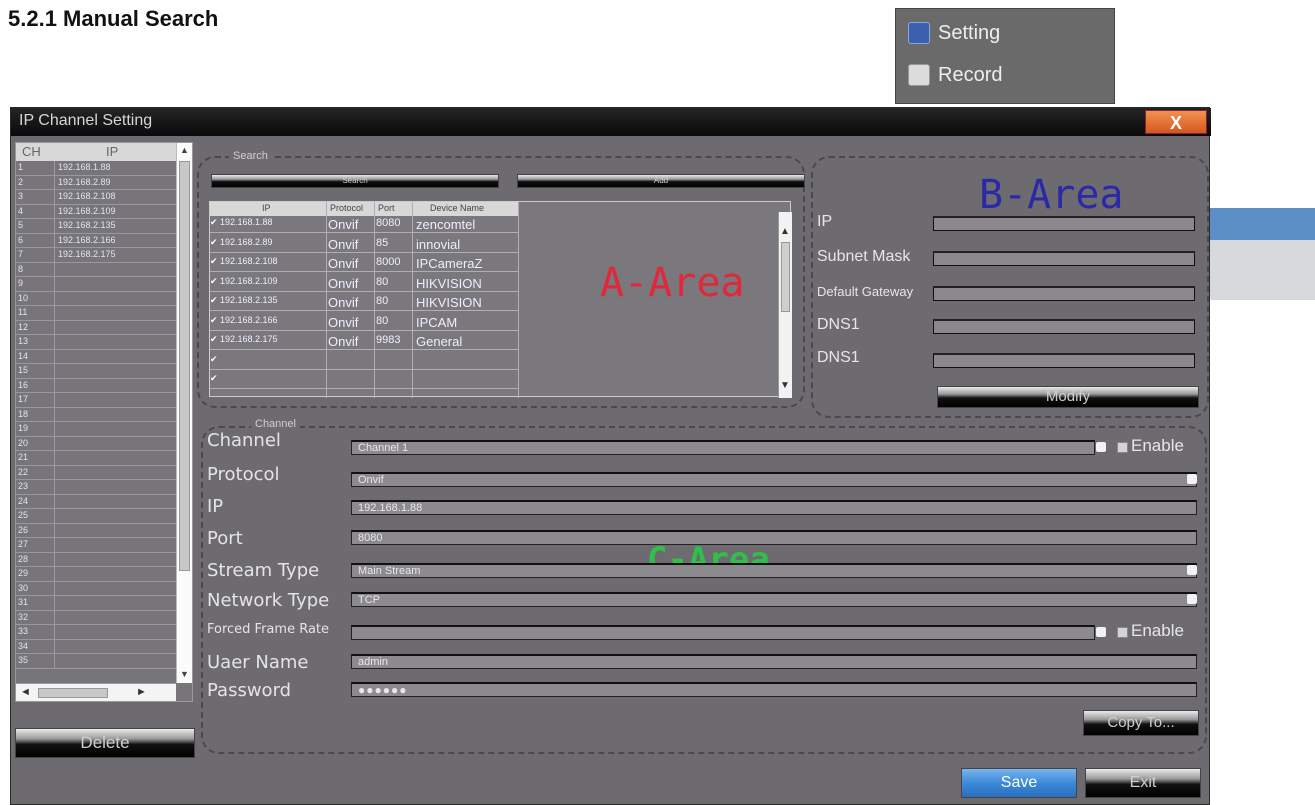 The height and width of the screenshot is (805, 1315). I want to click on frame-rate-enable-checkbox, so click(1122, 632).